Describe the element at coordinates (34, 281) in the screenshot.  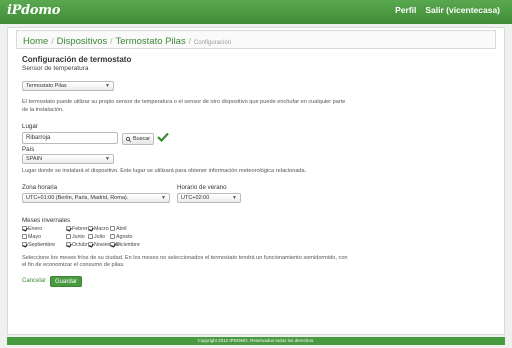
I see `cancel-link: Cancelar` at that location.